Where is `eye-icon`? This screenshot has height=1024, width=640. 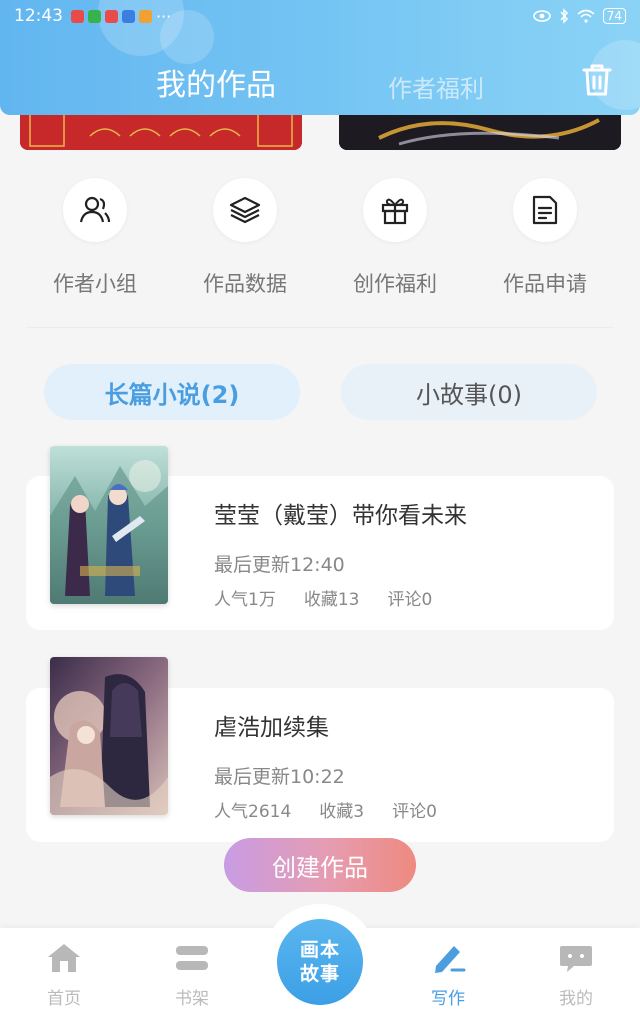
eye-icon is located at coordinates (541, 16).